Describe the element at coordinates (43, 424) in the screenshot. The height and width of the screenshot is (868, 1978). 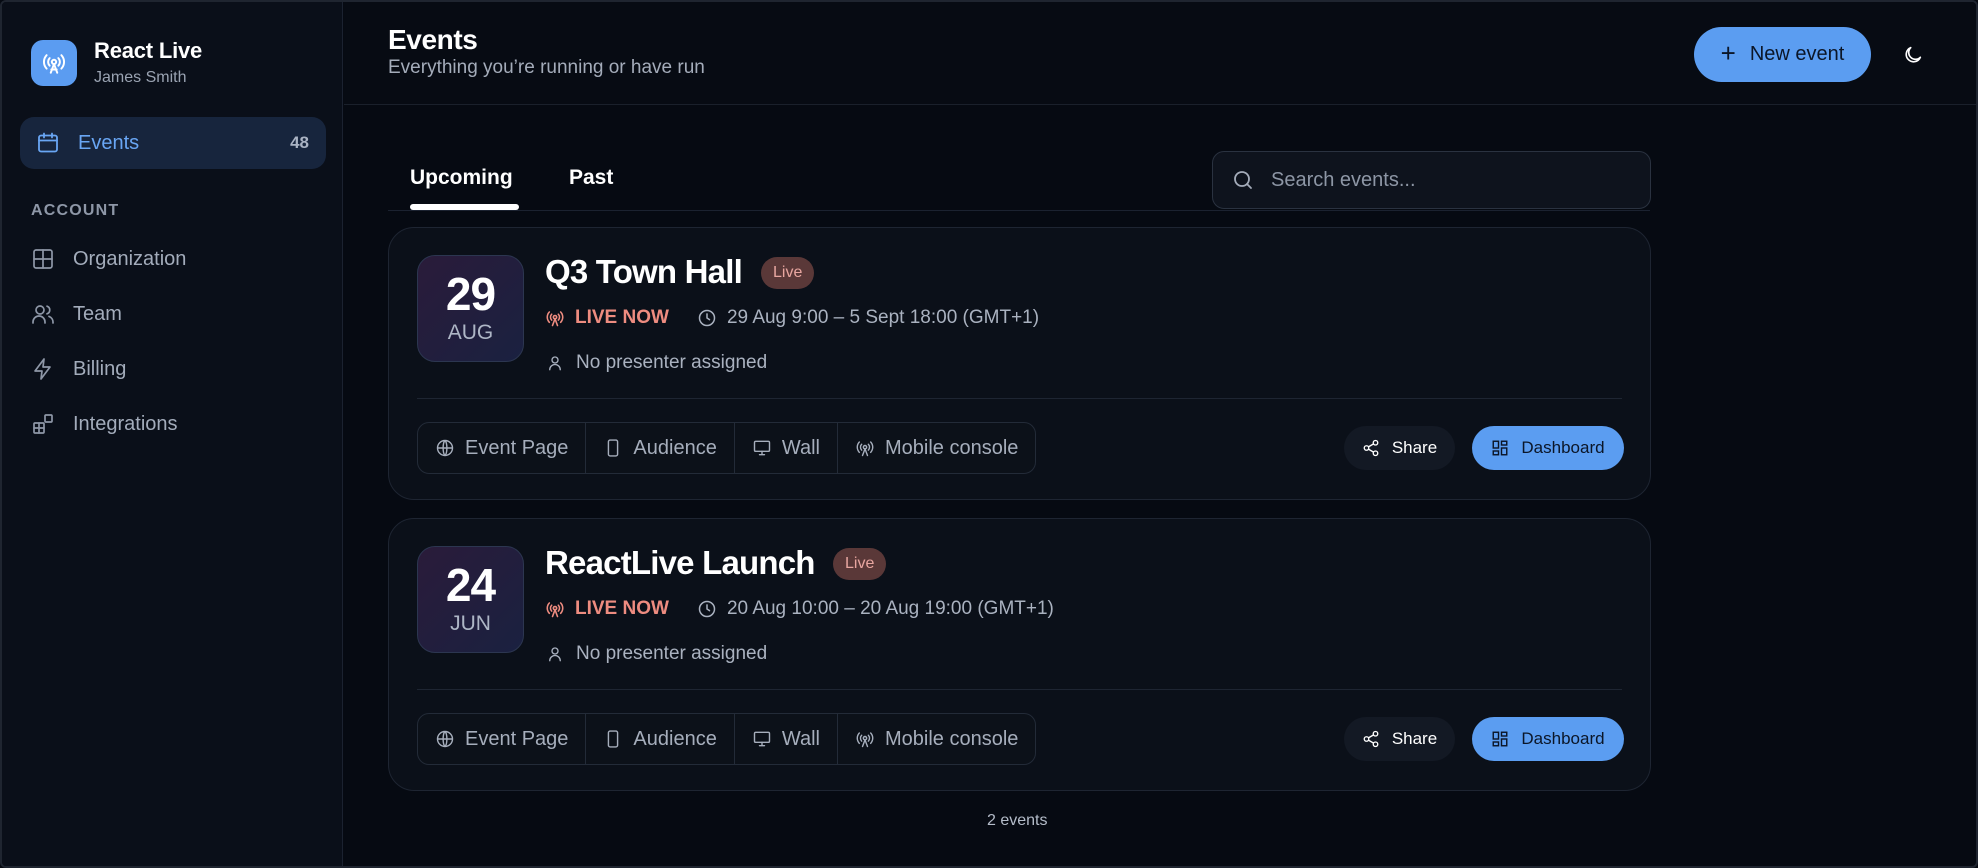
I see `blocks-icon` at that location.